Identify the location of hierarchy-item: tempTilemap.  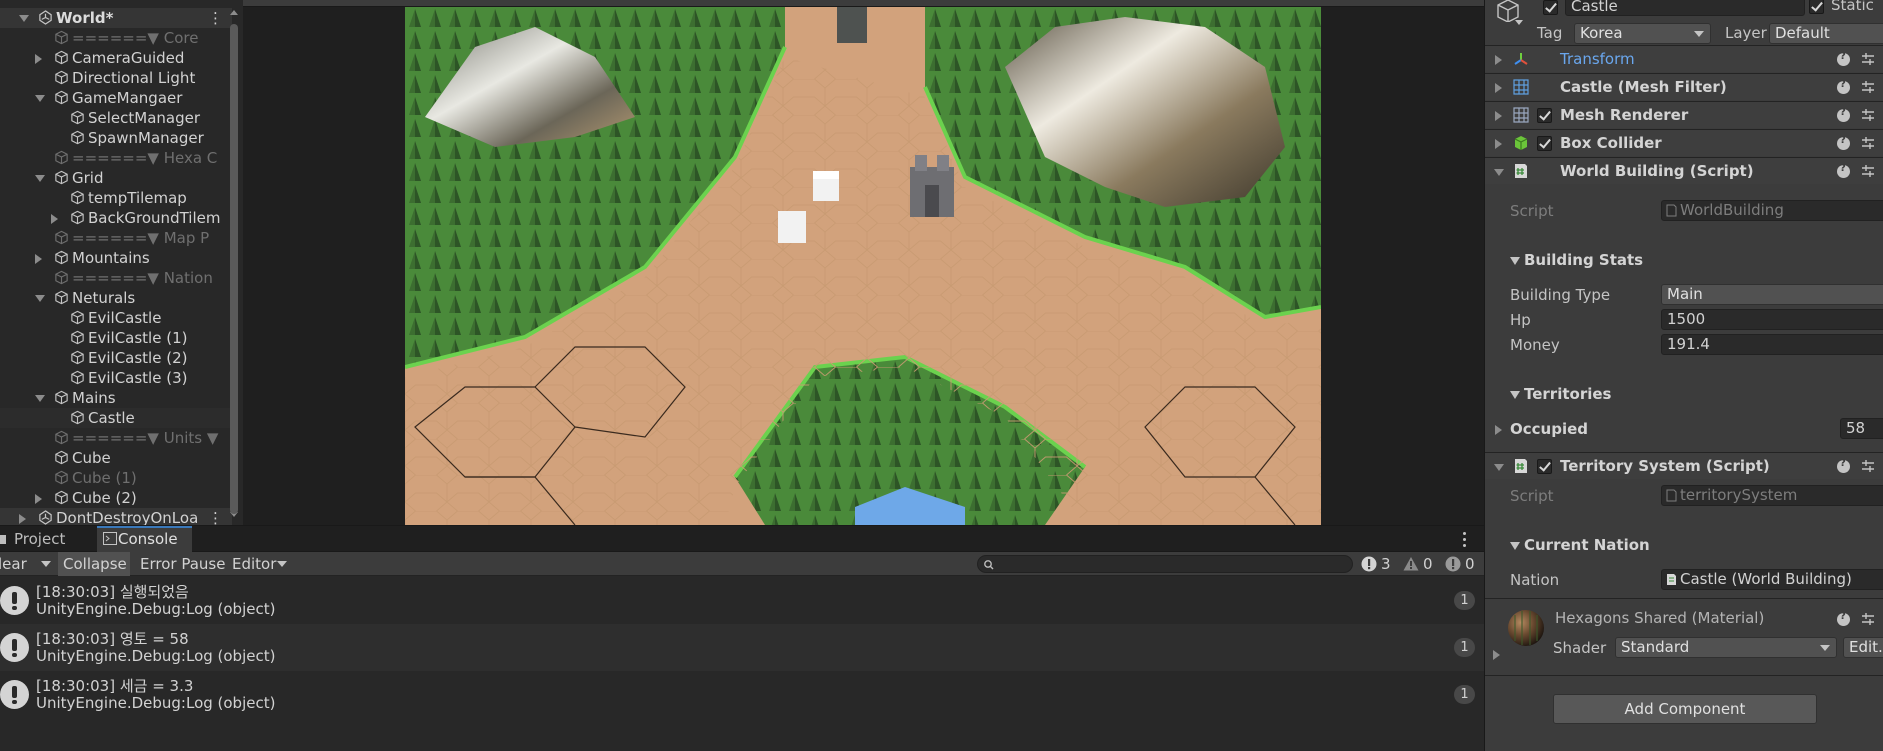
(116, 198).